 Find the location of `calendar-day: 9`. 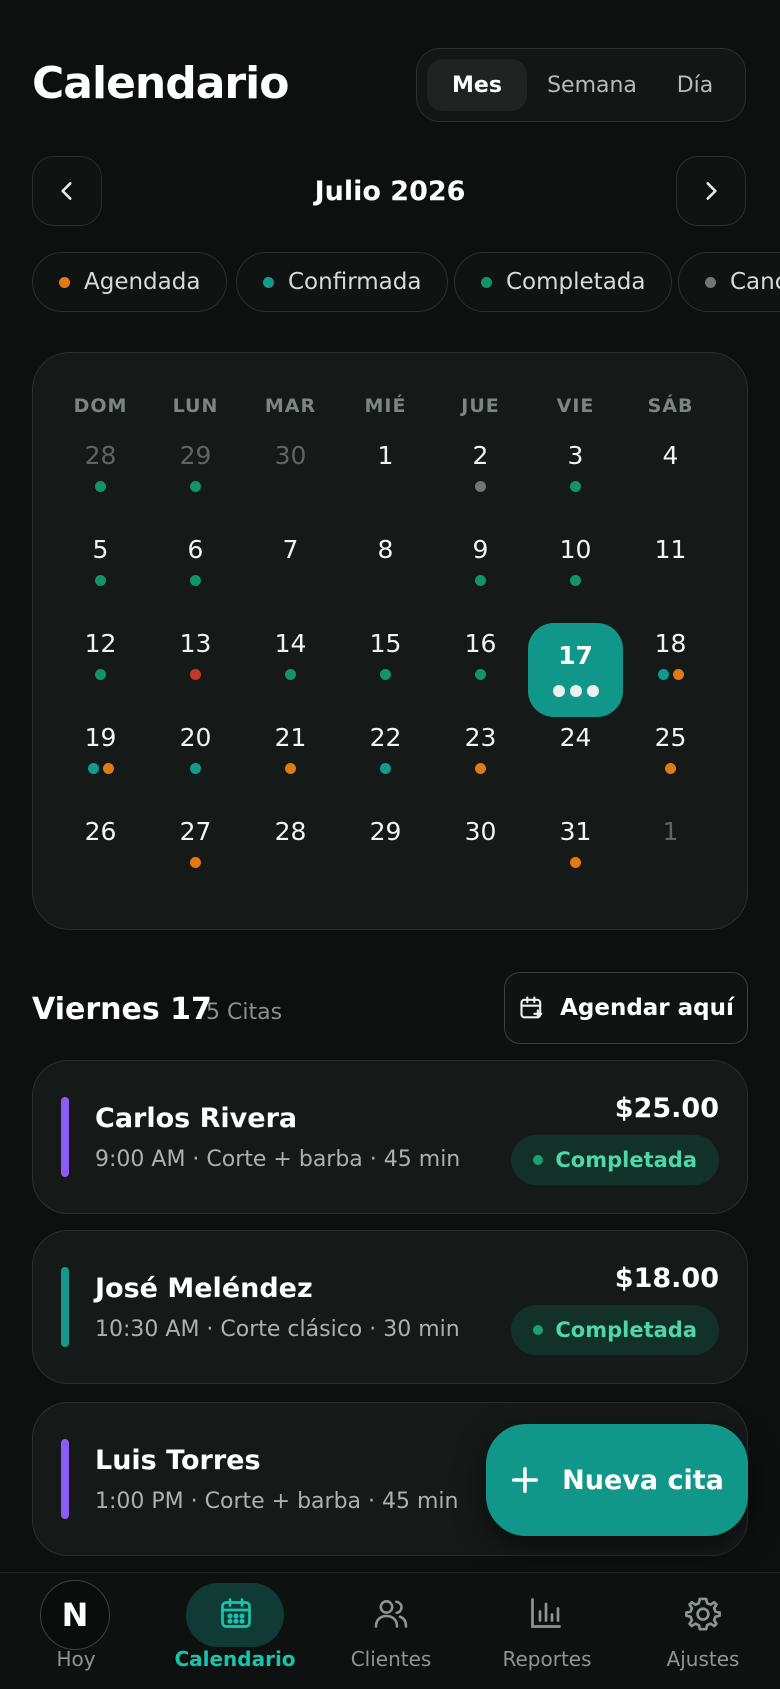

calendar-day: 9 is located at coordinates (480, 563).